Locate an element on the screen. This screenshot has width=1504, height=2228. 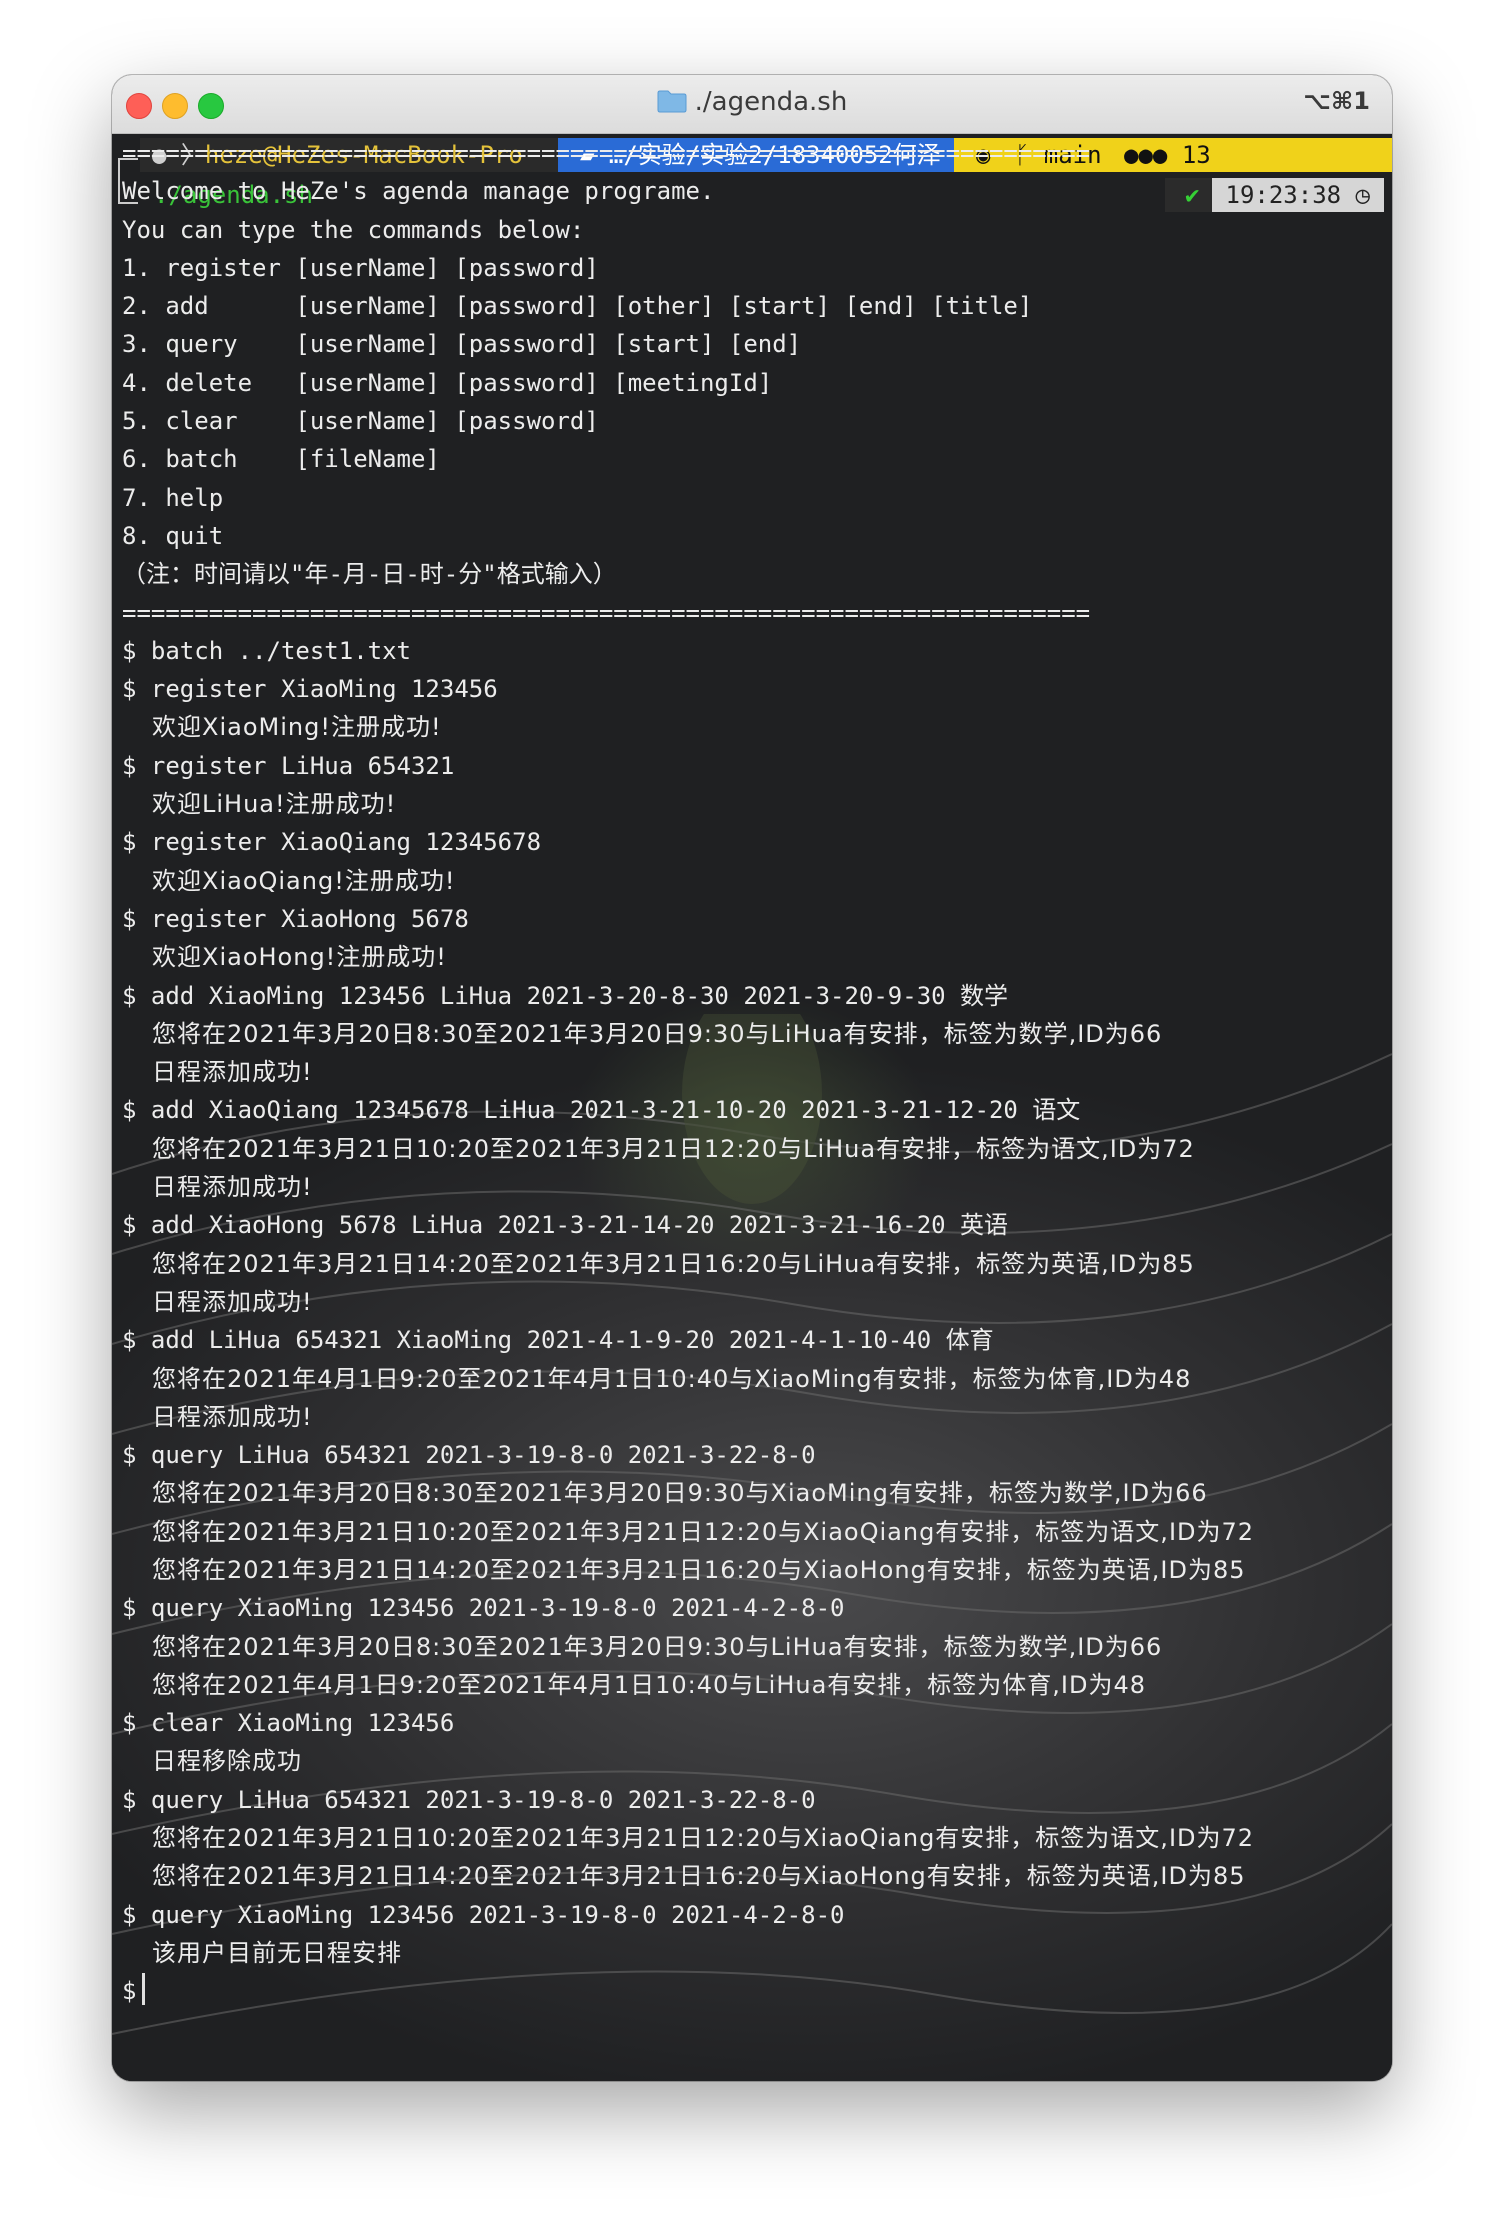
folder-icon is located at coordinates (672, 101).